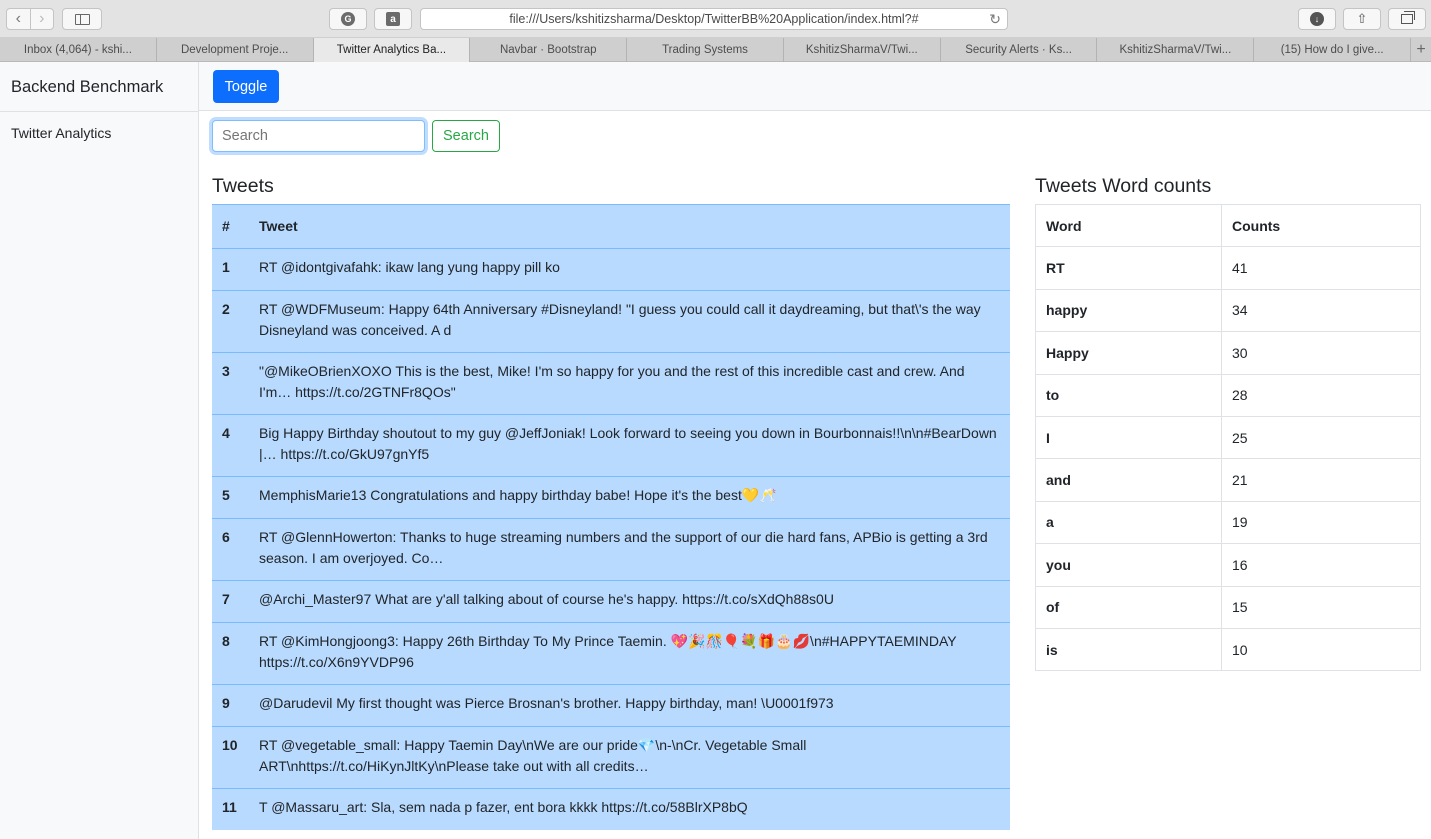  I want to click on table-row: you 16, so click(1228, 565).